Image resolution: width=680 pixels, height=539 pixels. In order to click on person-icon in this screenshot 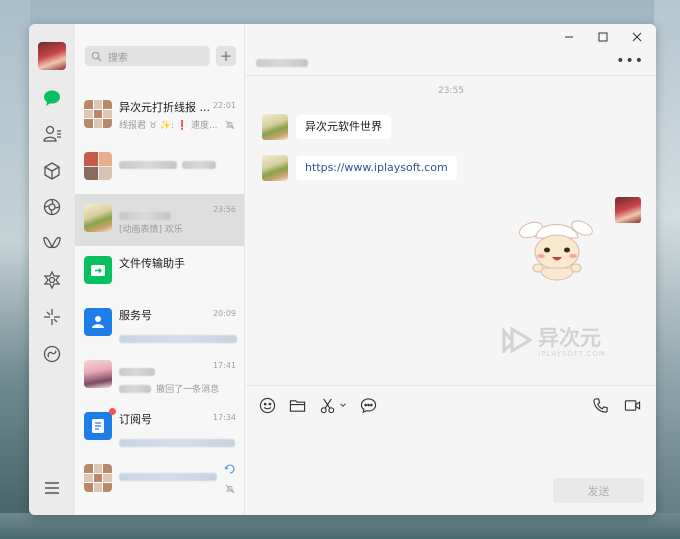, I will do `click(98, 322)`.